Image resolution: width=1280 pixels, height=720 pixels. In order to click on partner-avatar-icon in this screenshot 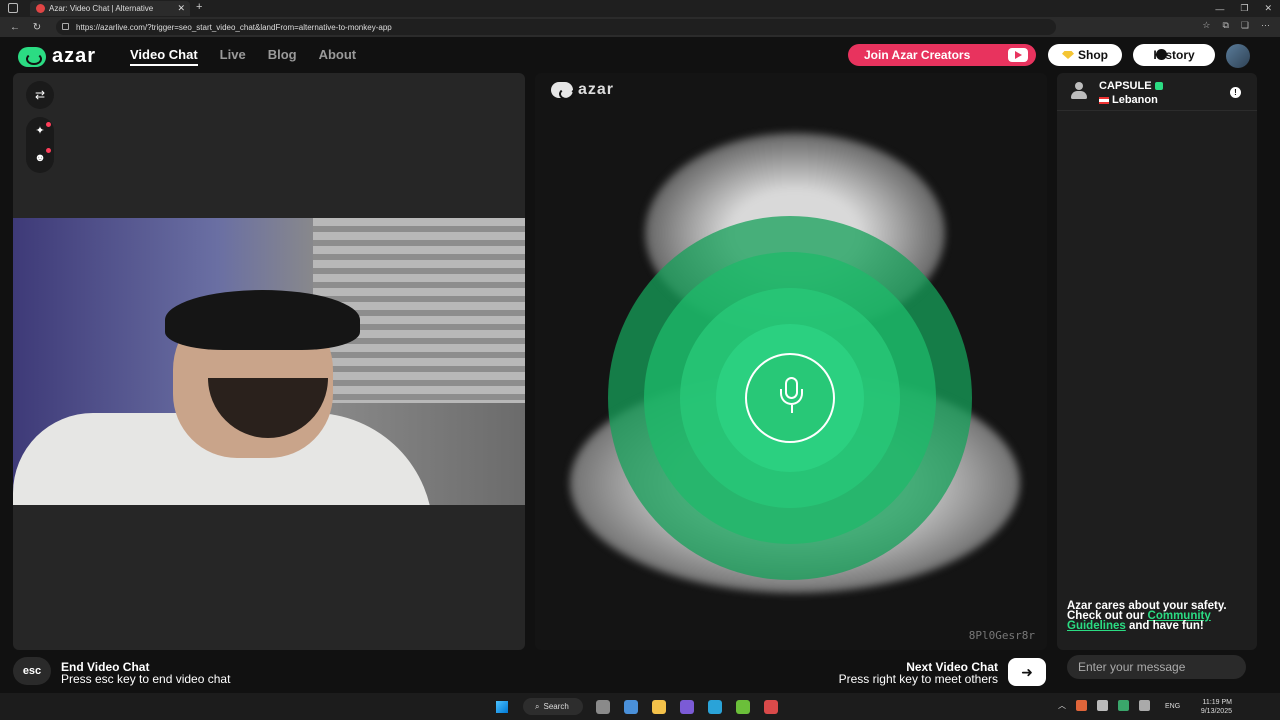, I will do `click(1079, 91)`.